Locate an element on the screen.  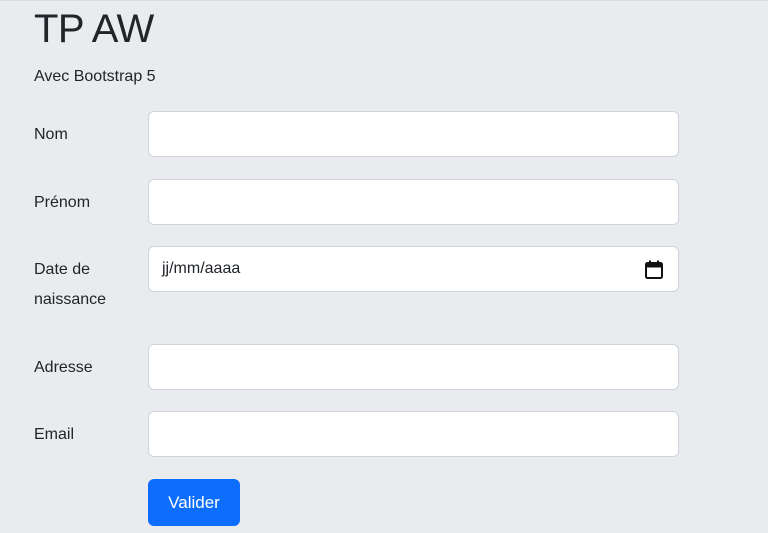
email-input is located at coordinates (413, 434).